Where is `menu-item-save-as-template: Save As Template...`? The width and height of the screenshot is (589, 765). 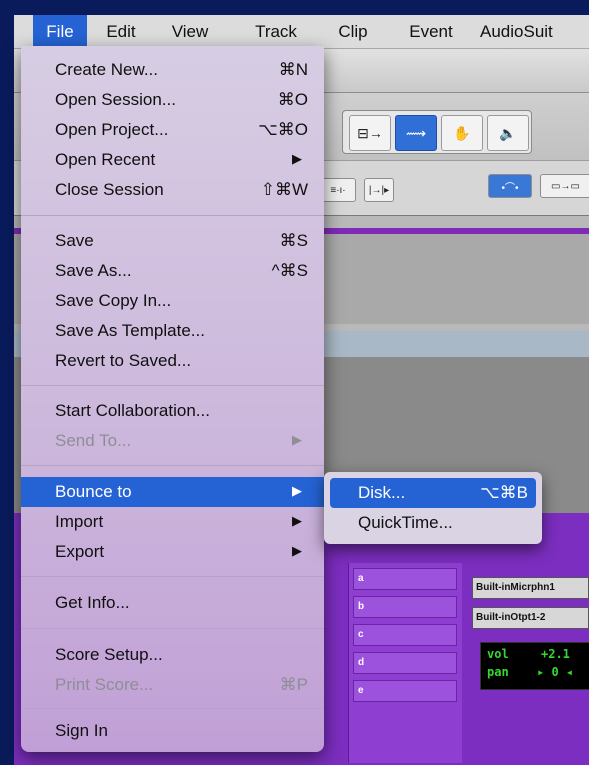
menu-item-save-as-template: Save As Template... is located at coordinates (172, 331).